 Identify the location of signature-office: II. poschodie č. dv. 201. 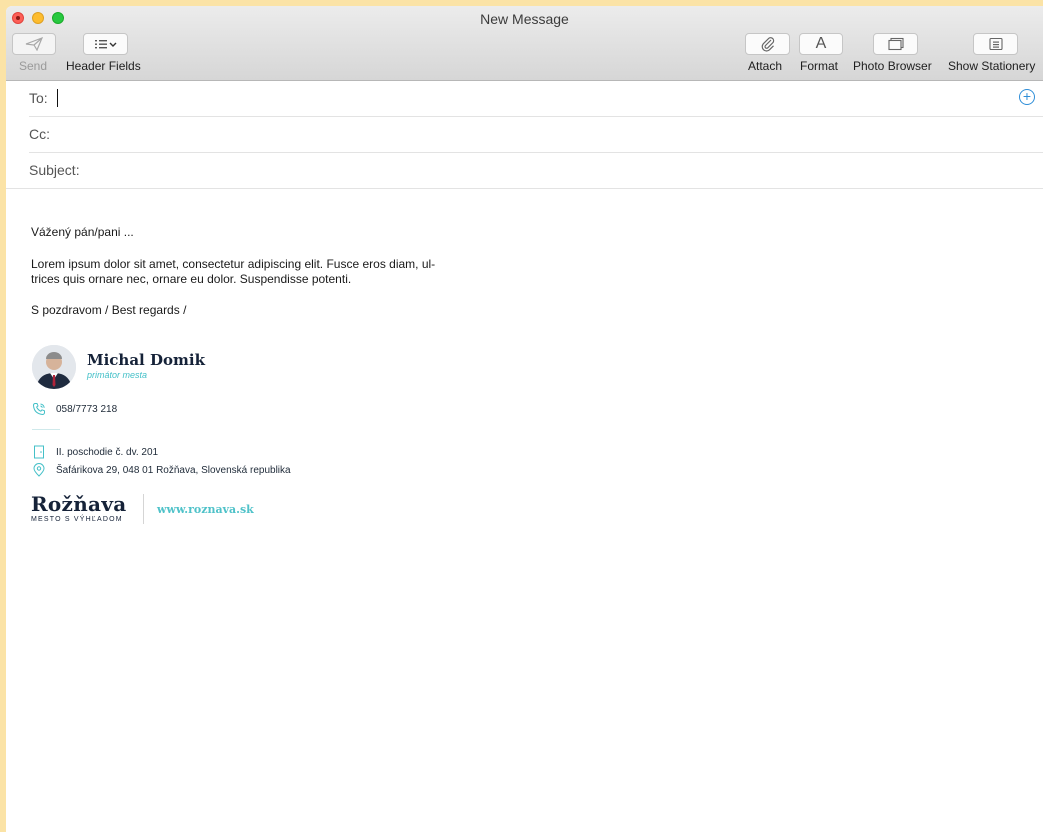
(107, 452).